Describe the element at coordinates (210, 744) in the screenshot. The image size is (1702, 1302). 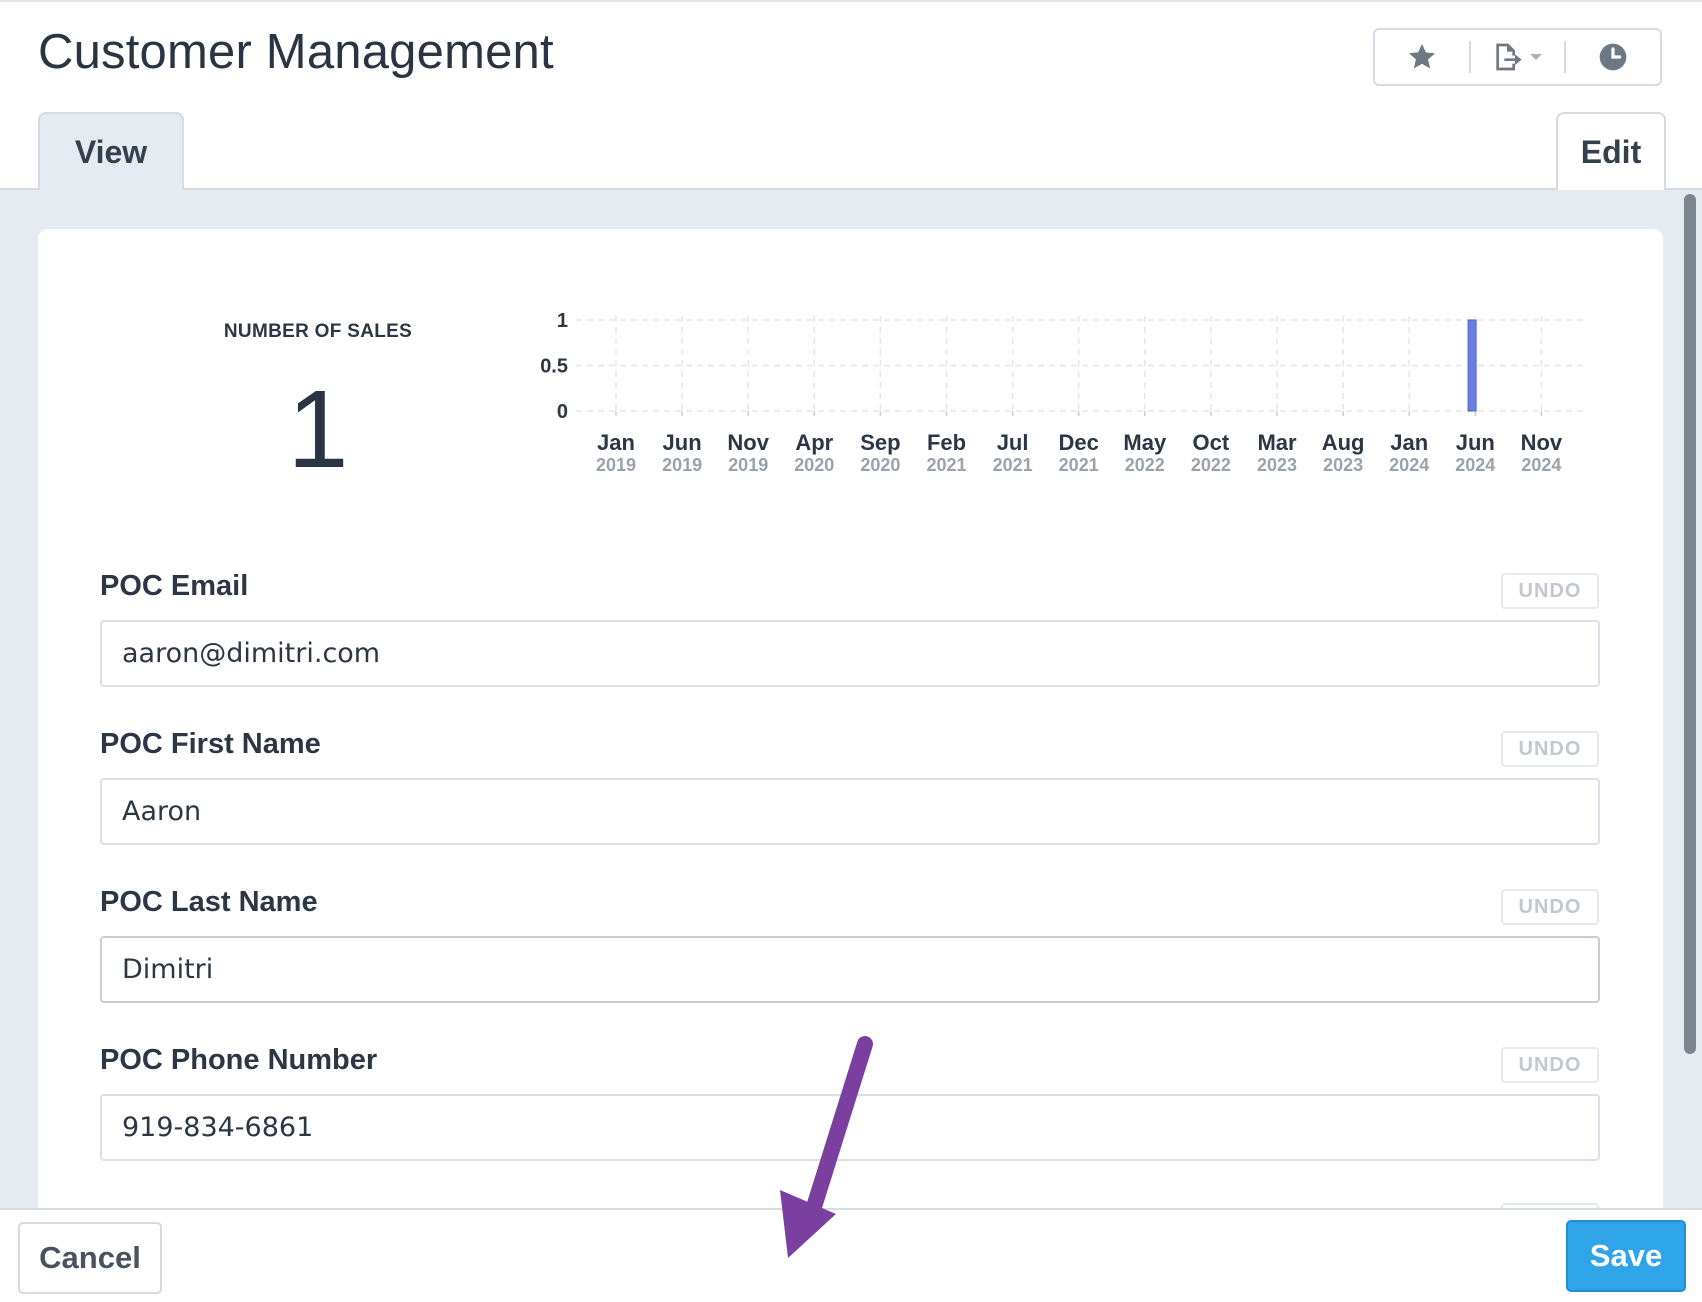
I see `field-label-poc-first-name: POC First Name` at that location.